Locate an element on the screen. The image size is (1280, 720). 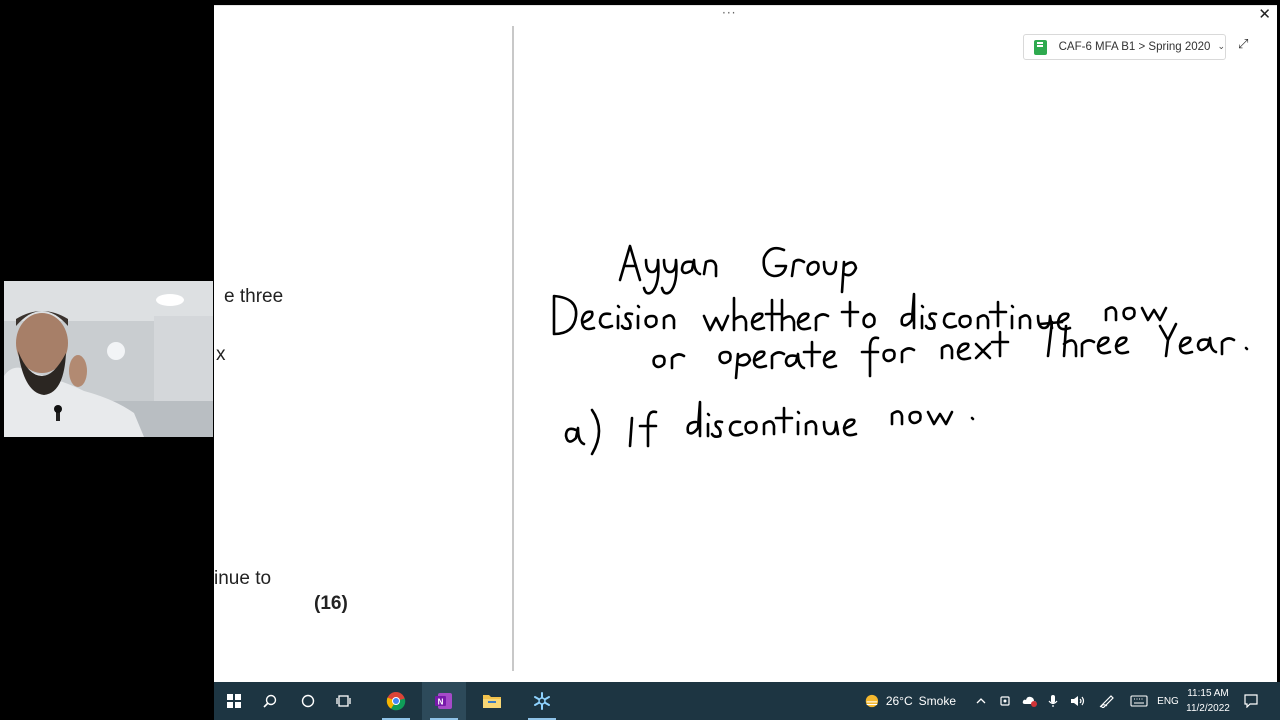
close-button: ✕ is located at coordinates (1264, 14).